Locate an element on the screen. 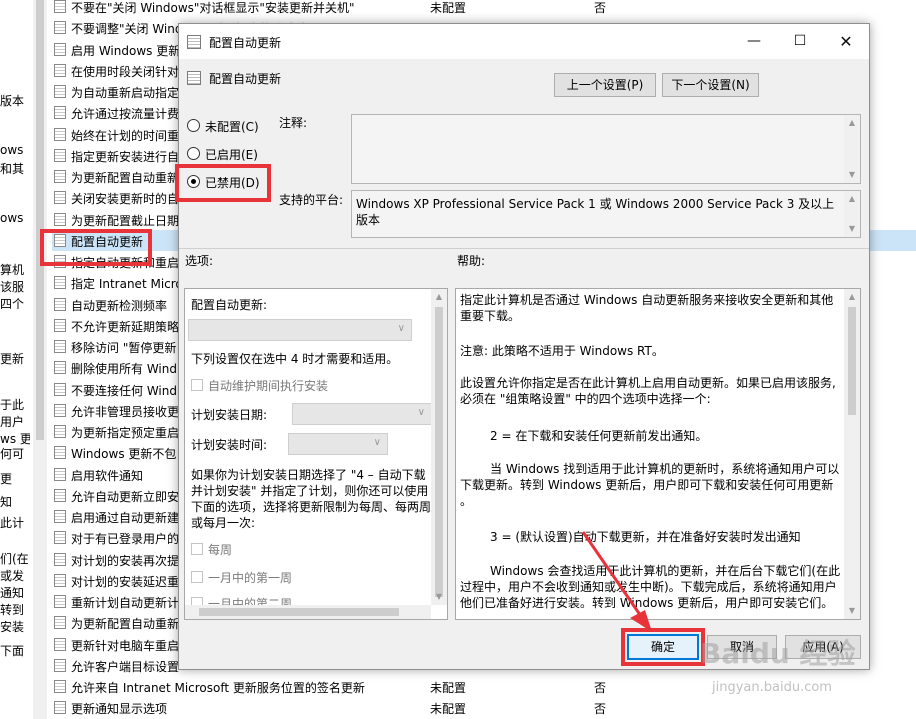 This screenshot has height=719, width=916. annotation-arrow-icon is located at coordinates (616, 581).